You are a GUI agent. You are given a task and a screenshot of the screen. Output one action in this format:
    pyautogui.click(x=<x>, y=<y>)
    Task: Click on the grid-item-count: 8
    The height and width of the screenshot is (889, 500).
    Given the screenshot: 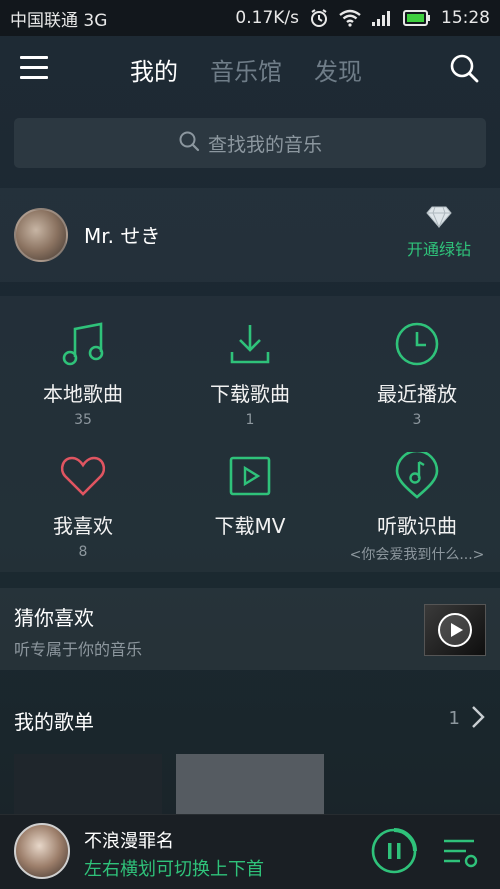 What is the action you would take?
    pyautogui.click(x=83, y=552)
    